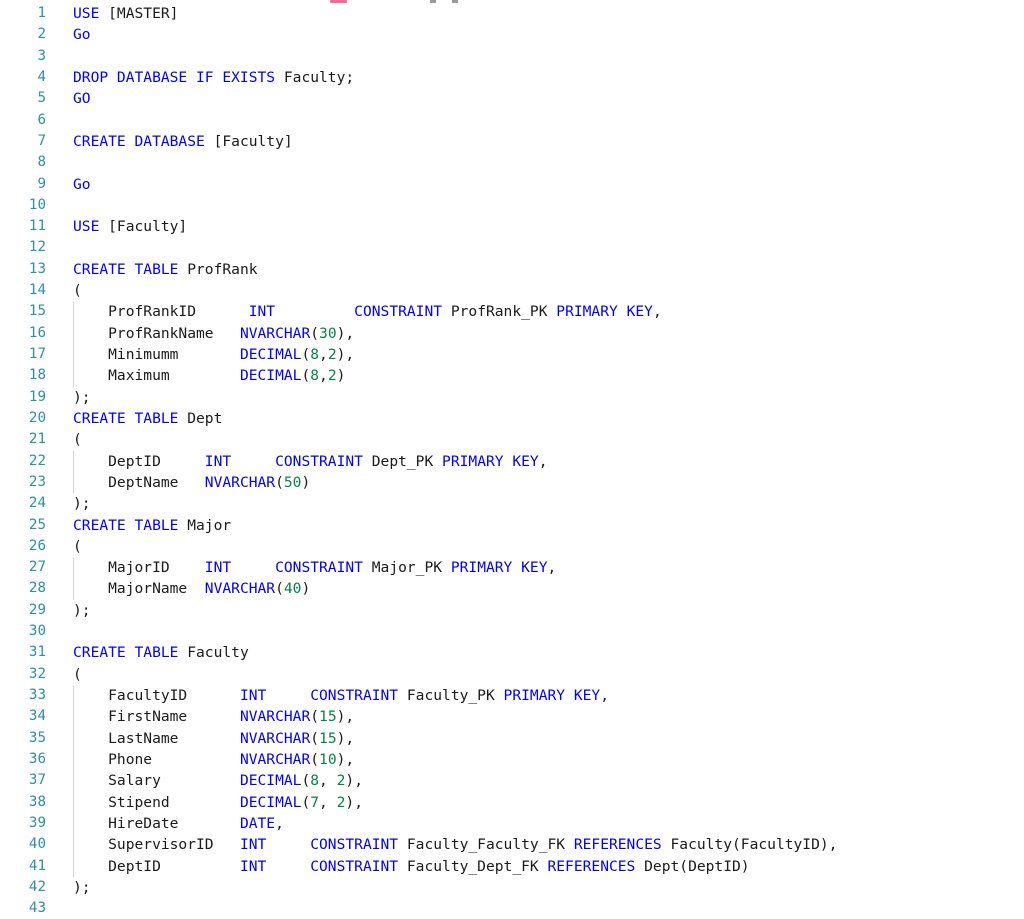  What do you see at coordinates (604, 312) in the screenshot?
I see `code-token-kw: PRIMARY KEY` at bounding box center [604, 312].